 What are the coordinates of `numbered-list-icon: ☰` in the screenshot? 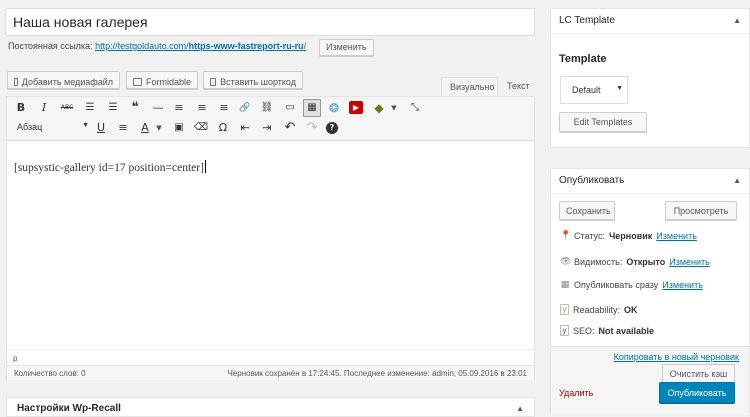 It's located at (113, 108).